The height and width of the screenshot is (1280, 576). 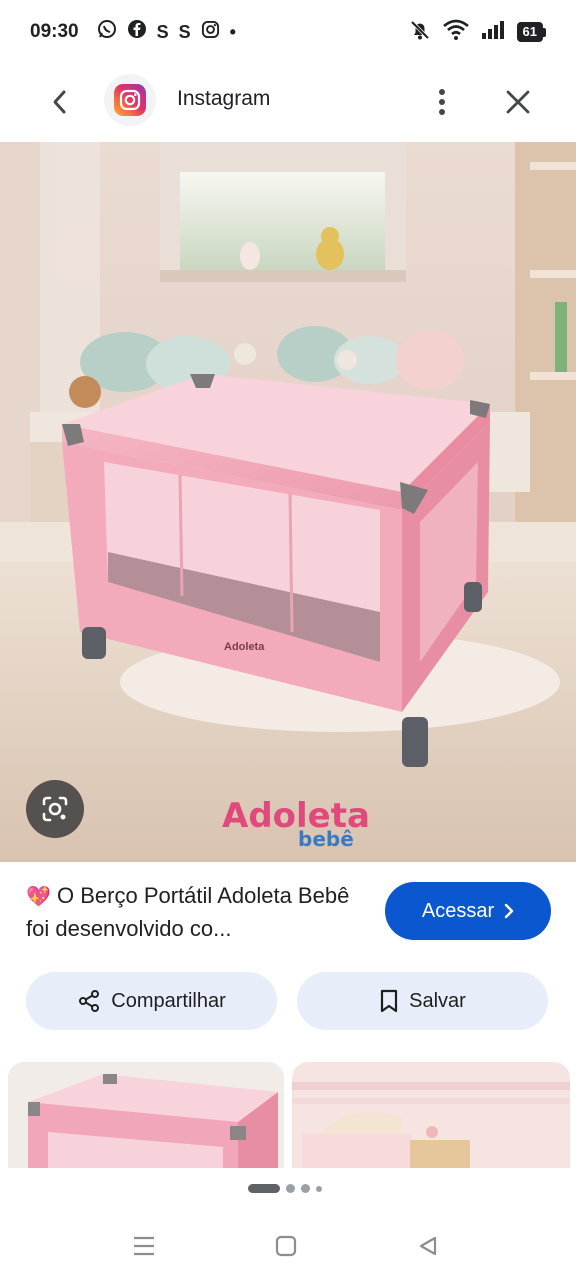 What do you see at coordinates (285, 1188) in the screenshot?
I see `carousel-pager` at bounding box center [285, 1188].